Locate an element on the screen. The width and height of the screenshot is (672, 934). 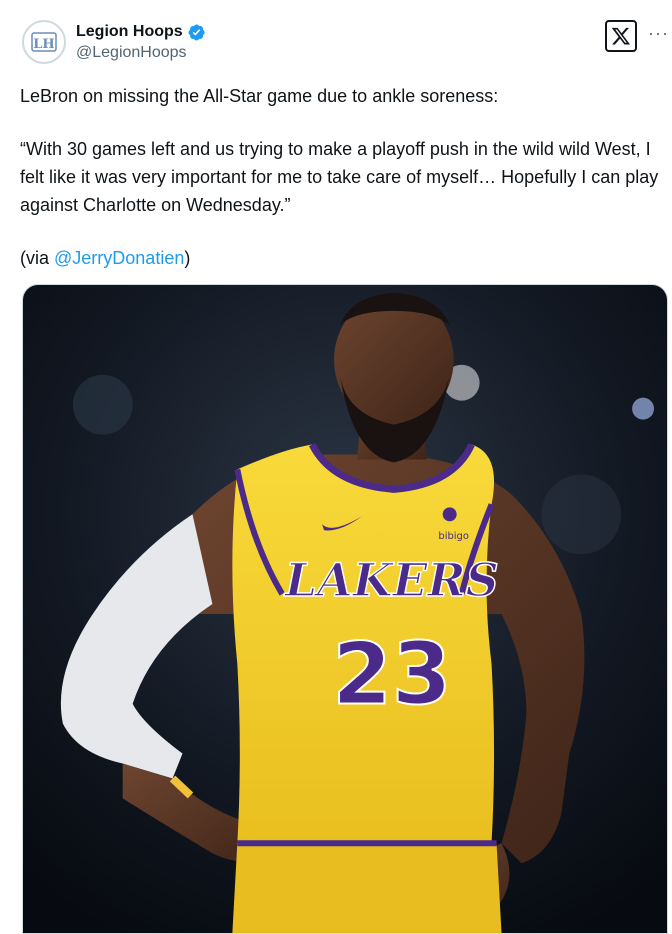
avatar: LH is located at coordinates (44, 42).